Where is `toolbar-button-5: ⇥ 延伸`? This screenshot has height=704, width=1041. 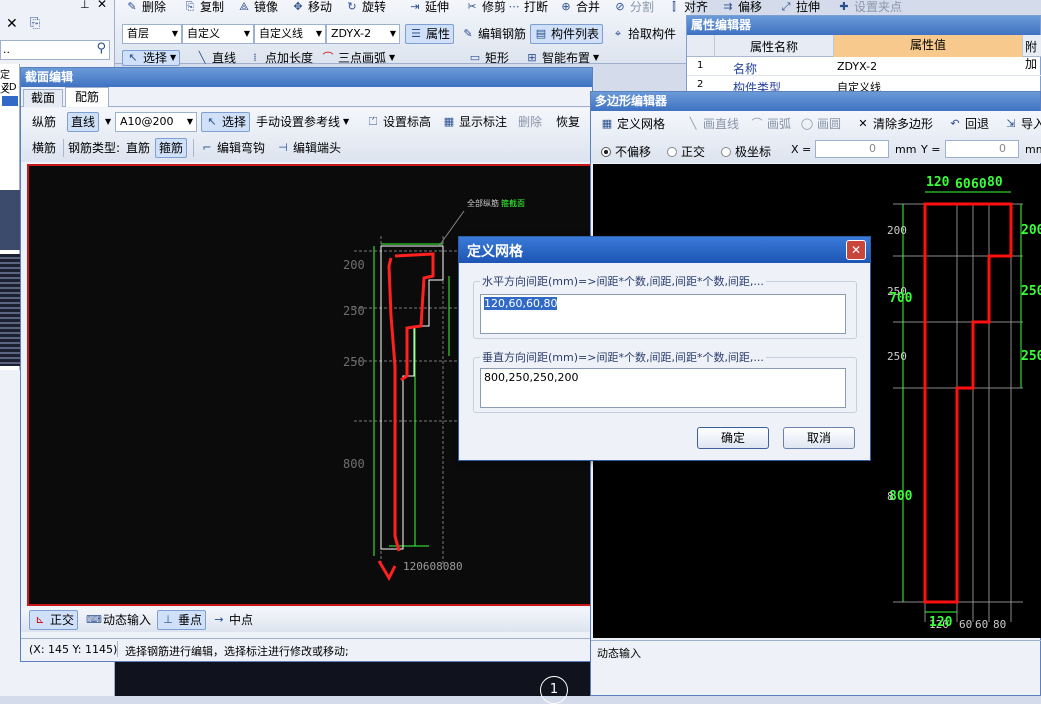 toolbar-button-5: ⇥ 延伸 is located at coordinates (428, 8).